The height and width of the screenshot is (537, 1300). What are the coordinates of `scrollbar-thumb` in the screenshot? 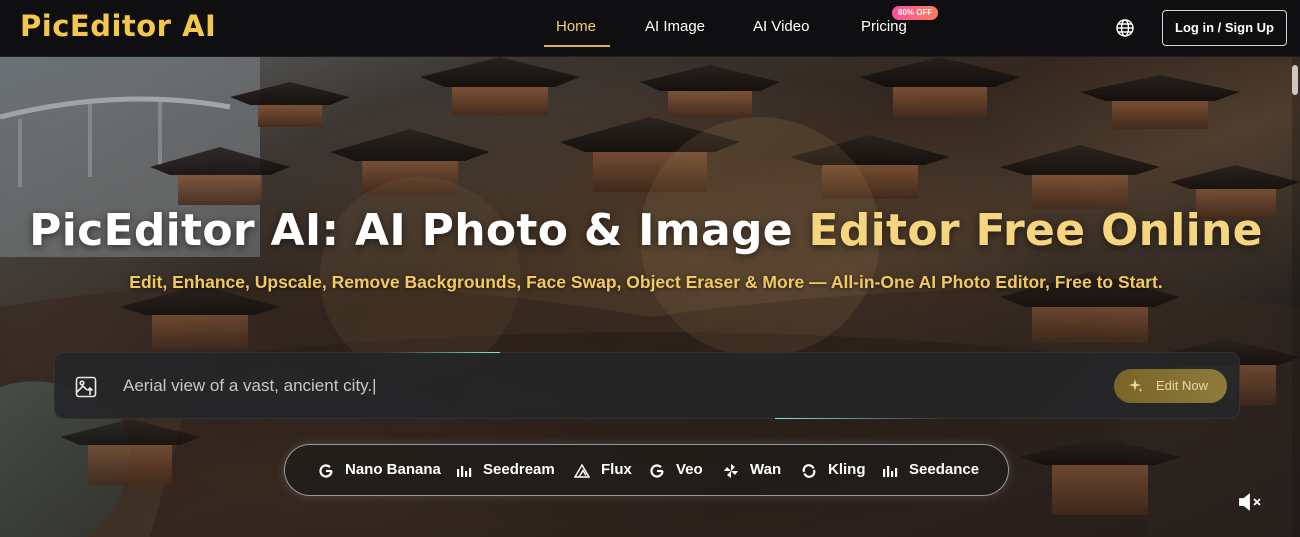 It's located at (1295, 80).